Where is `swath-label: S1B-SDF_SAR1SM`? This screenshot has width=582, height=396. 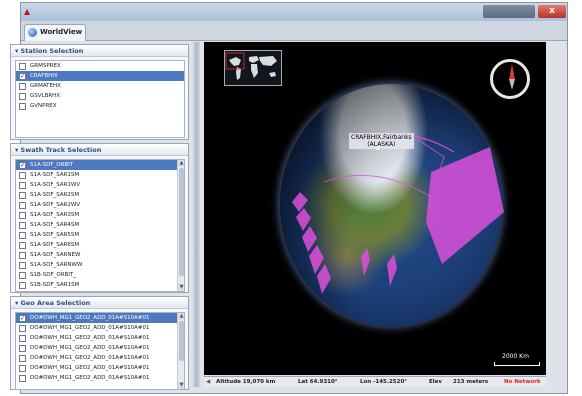
swath-label: S1B-SDF_SAR1SM is located at coordinates (55, 285).